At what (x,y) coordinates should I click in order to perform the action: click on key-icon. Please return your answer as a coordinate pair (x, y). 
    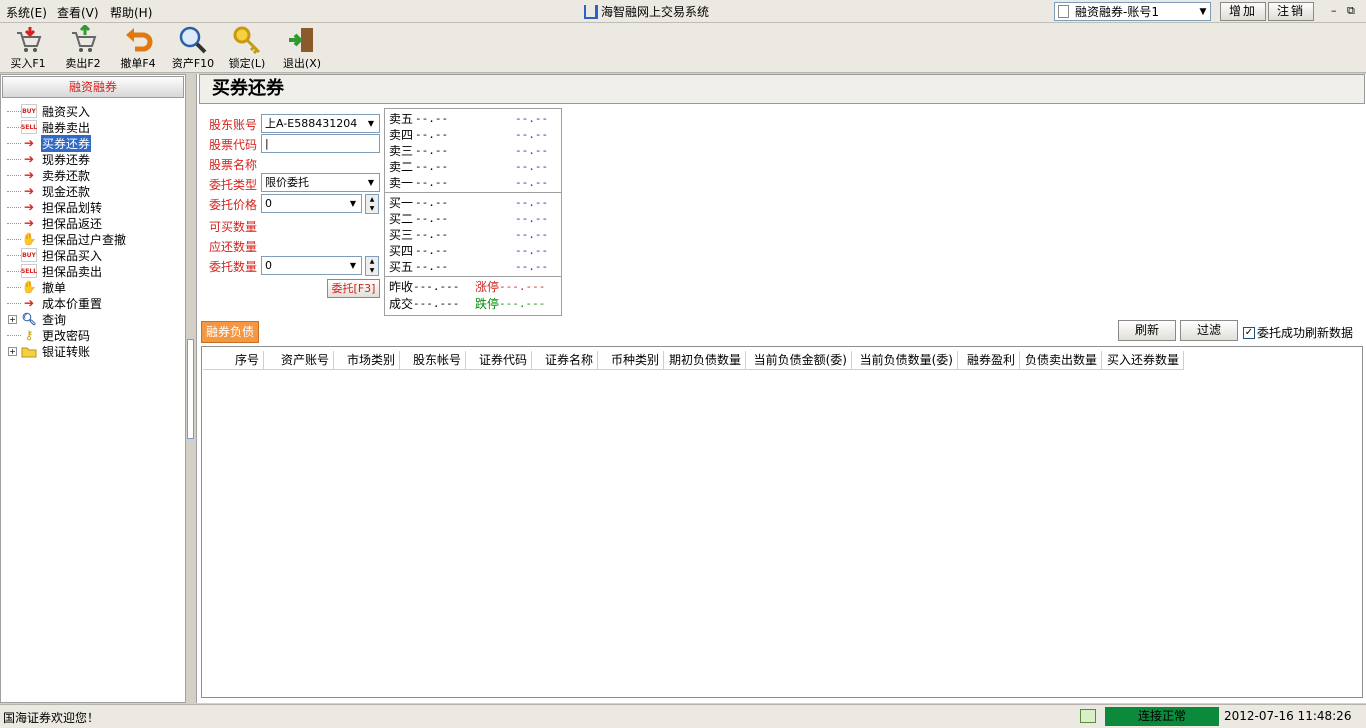
    Looking at the image, I should click on (247, 40).